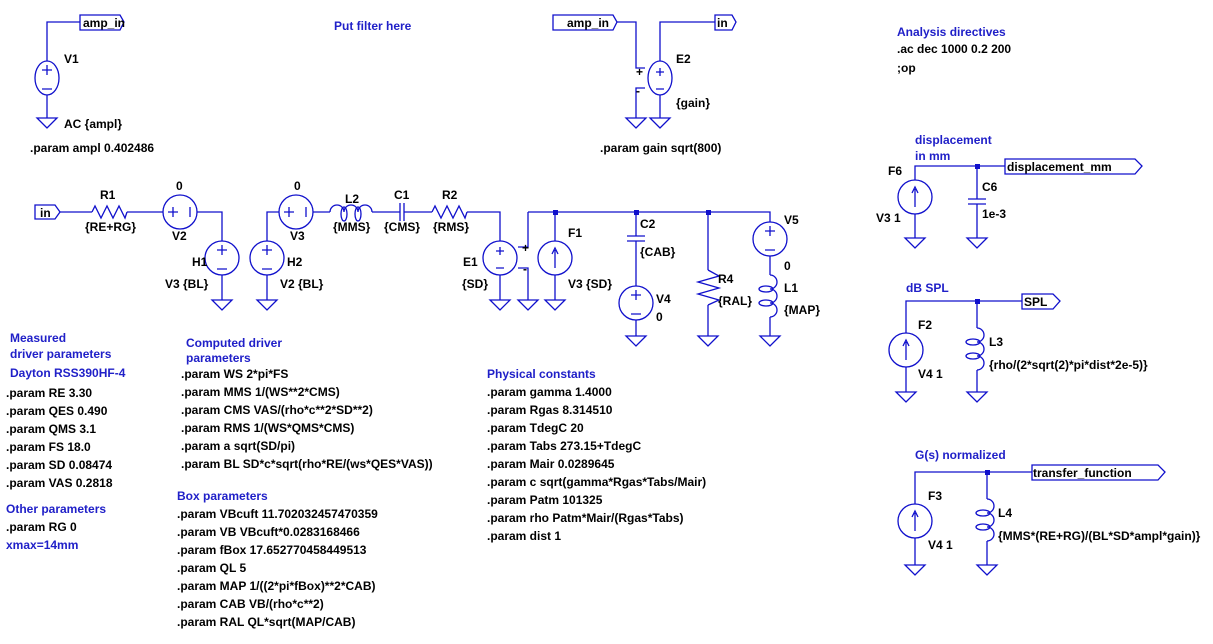 The height and width of the screenshot is (644, 1213). Describe the element at coordinates (977, 201) in the screenshot. I see `capacitor-c6` at that location.